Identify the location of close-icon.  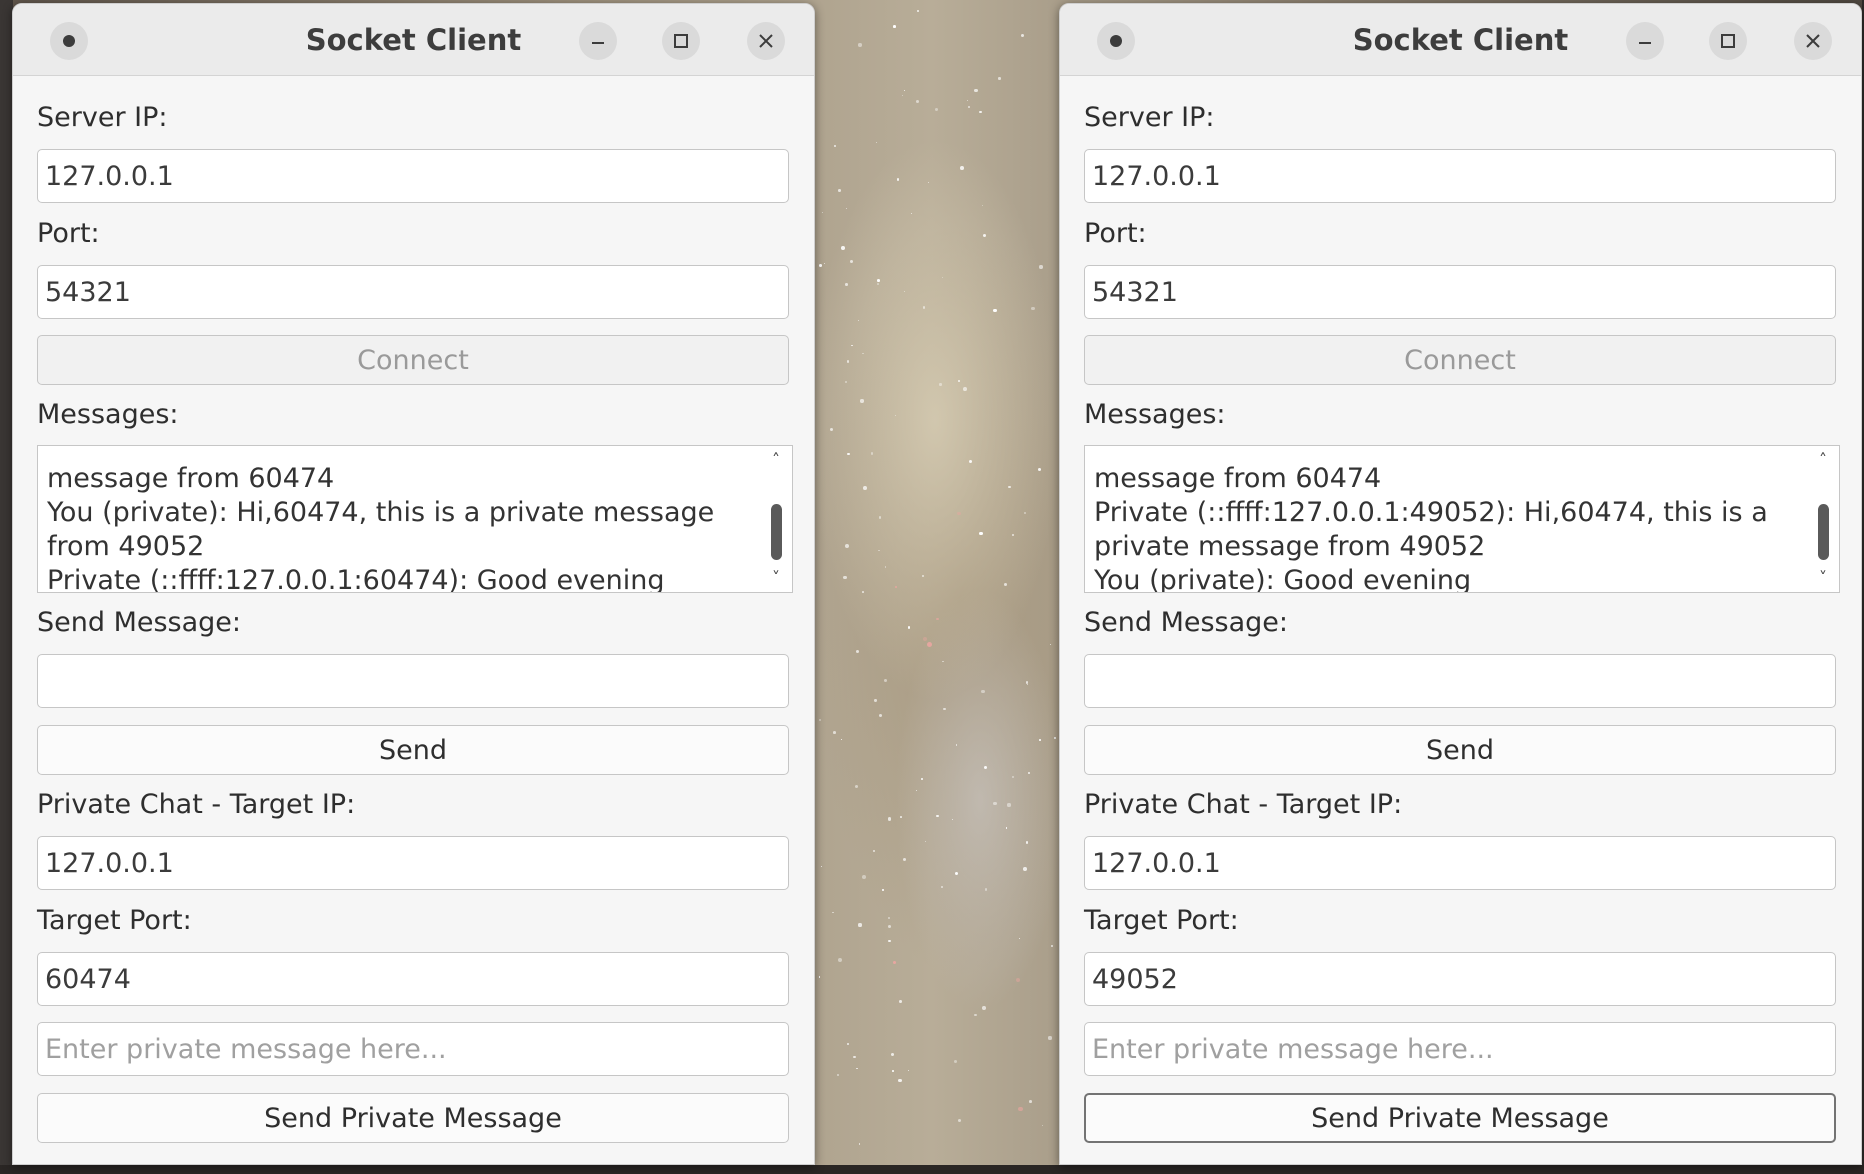
(1813, 41).